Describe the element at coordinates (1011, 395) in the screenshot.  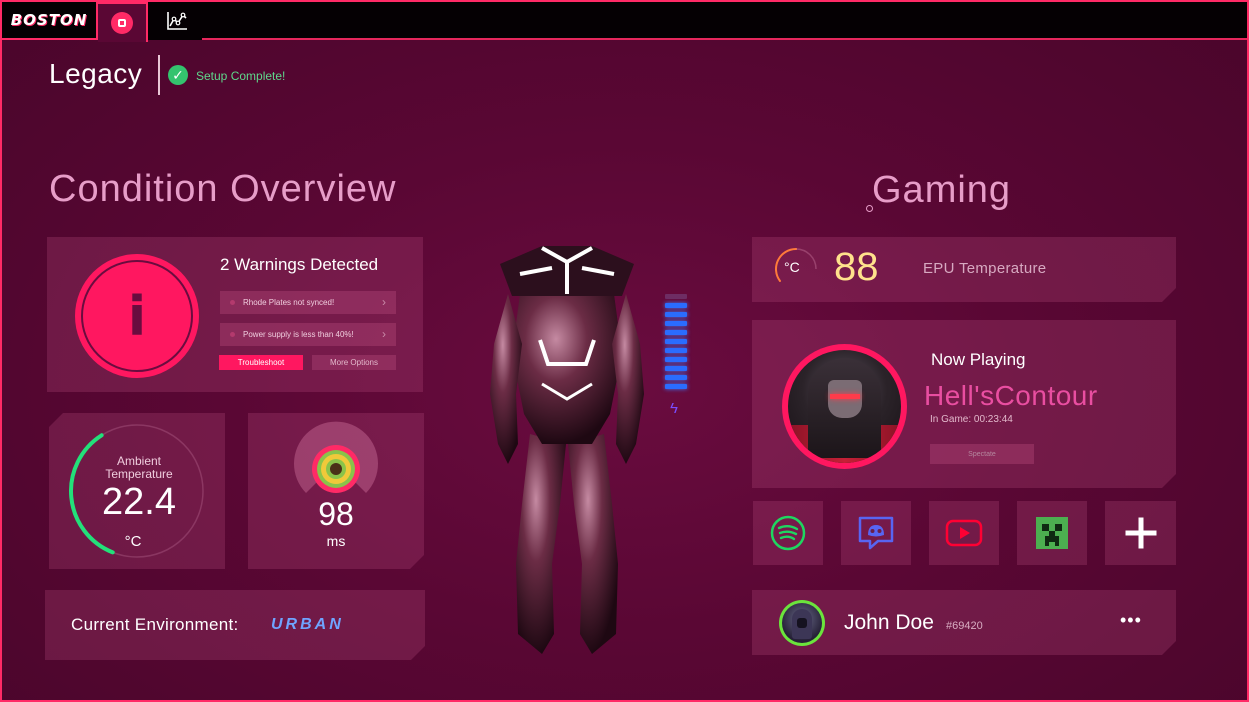
I see `game-title: Hell'sContour` at that location.